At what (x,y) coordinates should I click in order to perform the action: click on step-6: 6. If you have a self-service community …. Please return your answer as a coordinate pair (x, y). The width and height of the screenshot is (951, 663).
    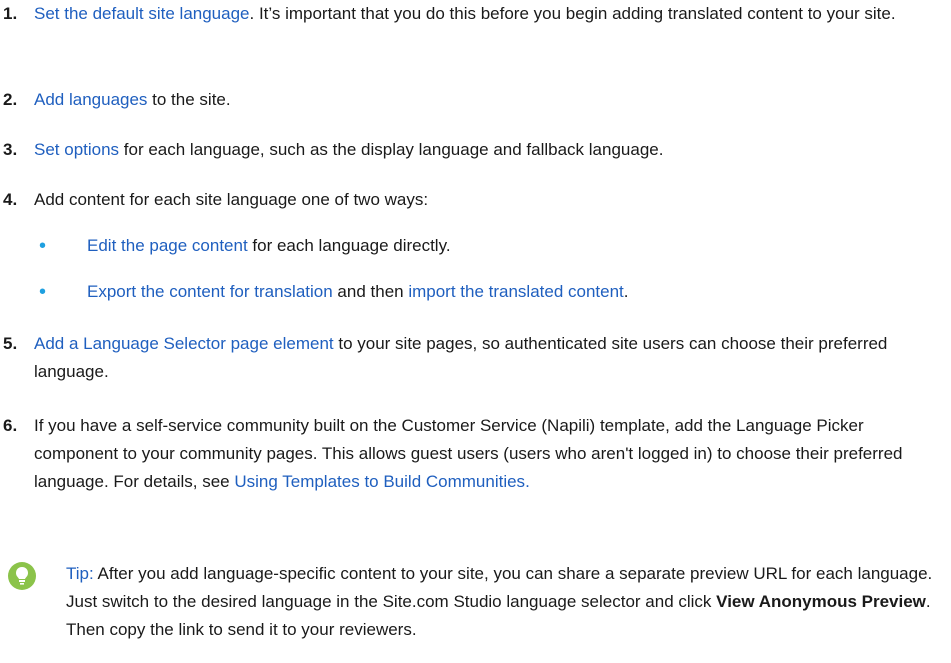
    Looking at the image, I should click on (472, 454).